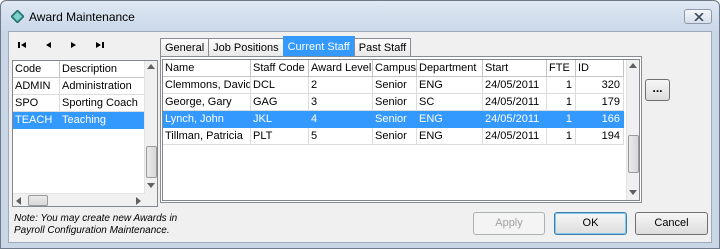 The height and width of the screenshot is (249, 720). What do you see at coordinates (515, 68) in the screenshot?
I see `column-header-start: Start` at bounding box center [515, 68].